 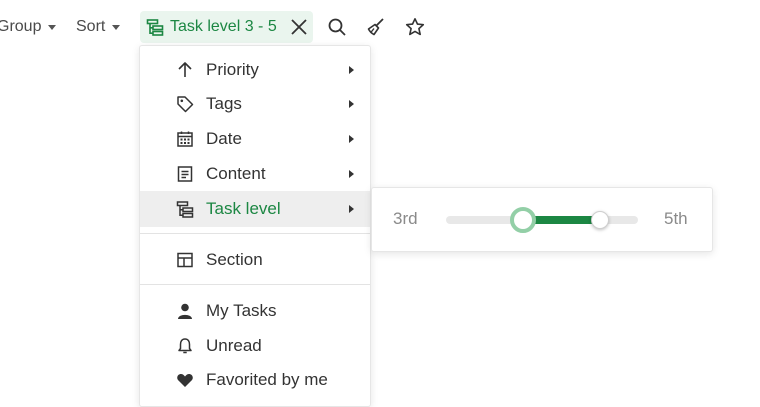 What do you see at coordinates (223, 26) in the screenshot?
I see `filter-chip-label: Task level 3 - 5` at bounding box center [223, 26].